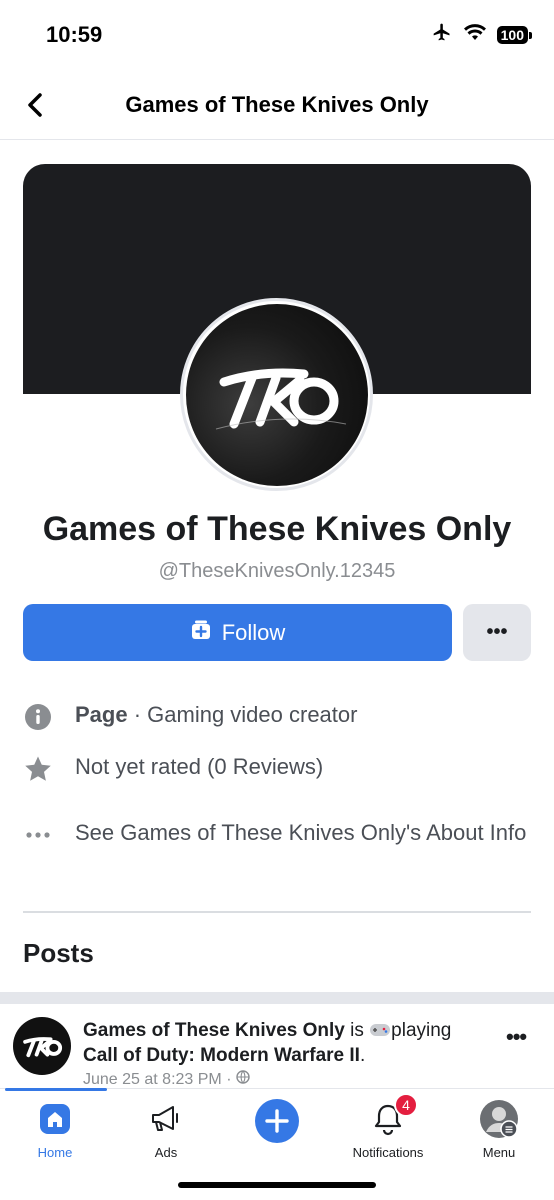 The image size is (554, 1200). Describe the element at coordinates (199, 766) in the screenshot. I see `rating-text: Not yet rated (0 Reviews)` at that location.